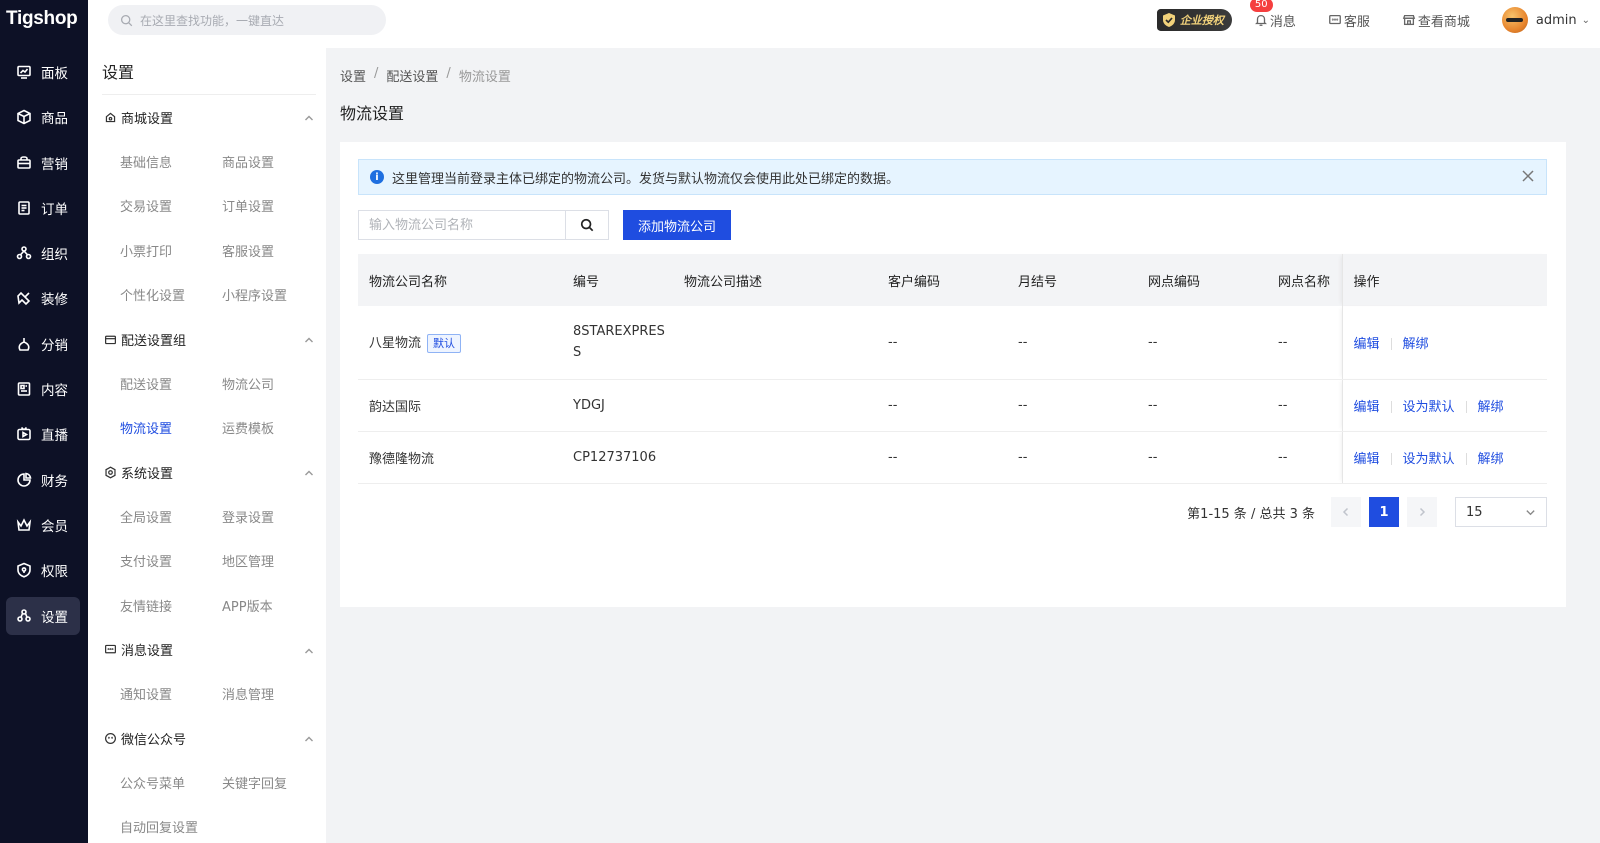  I want to click on col-header-name: 物流公司名称, so click(408, 282).